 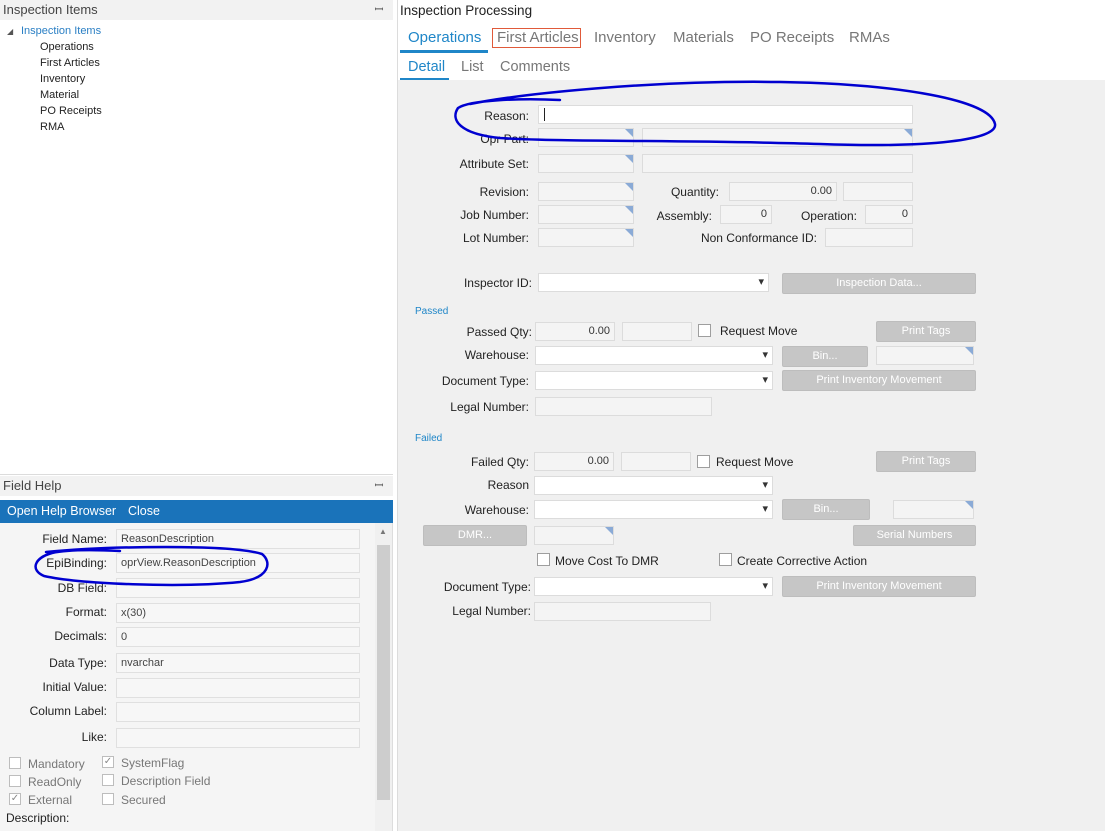 I want to click on failed-print-tags-button: Print Tags, so click(x=926, y=461).